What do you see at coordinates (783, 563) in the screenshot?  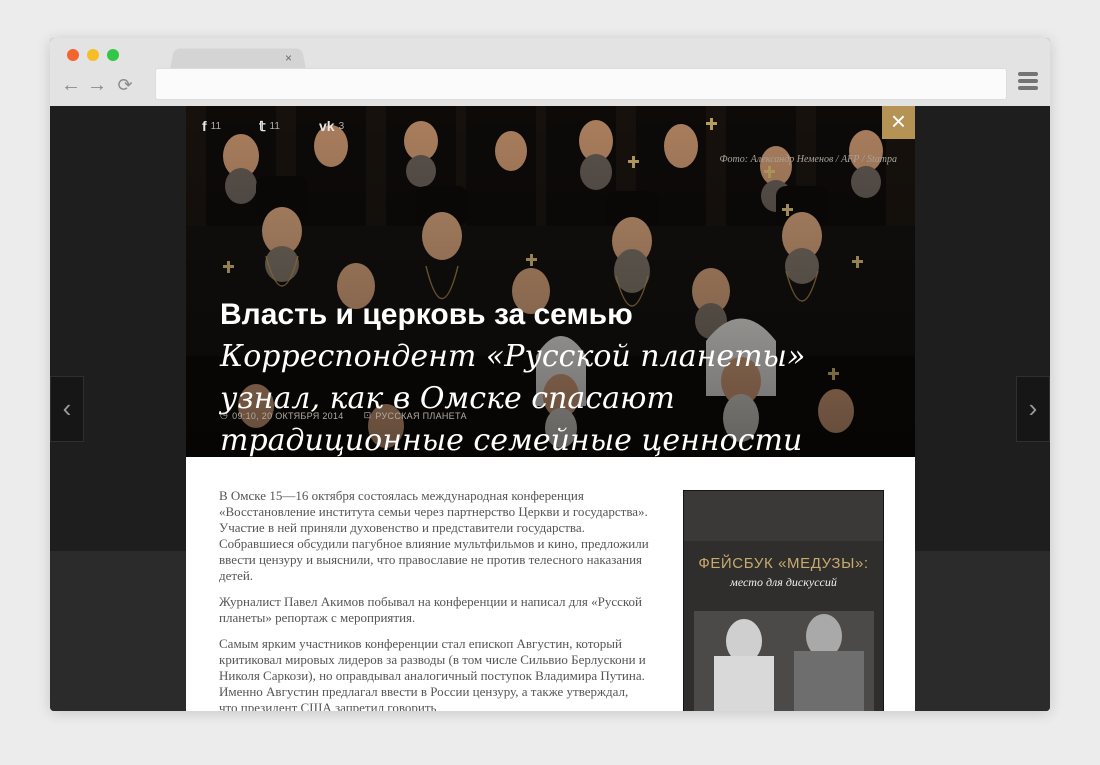 I see `promo-title: ФЕЙСБУК «МЕДУЗЫ»:` at bounding box center [783, 563].